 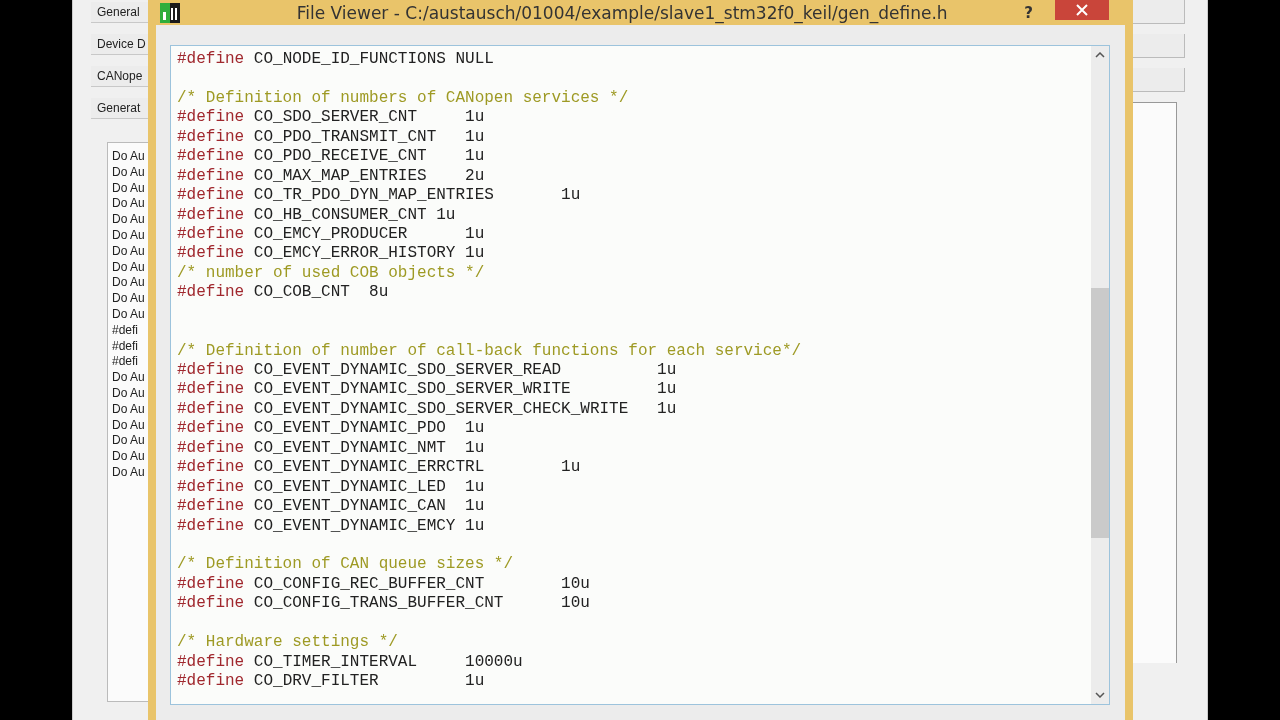 I want to click on macro-name: CO_CONFIG_TRANS_BUFFER_CNT, so click(x=379, y=603).